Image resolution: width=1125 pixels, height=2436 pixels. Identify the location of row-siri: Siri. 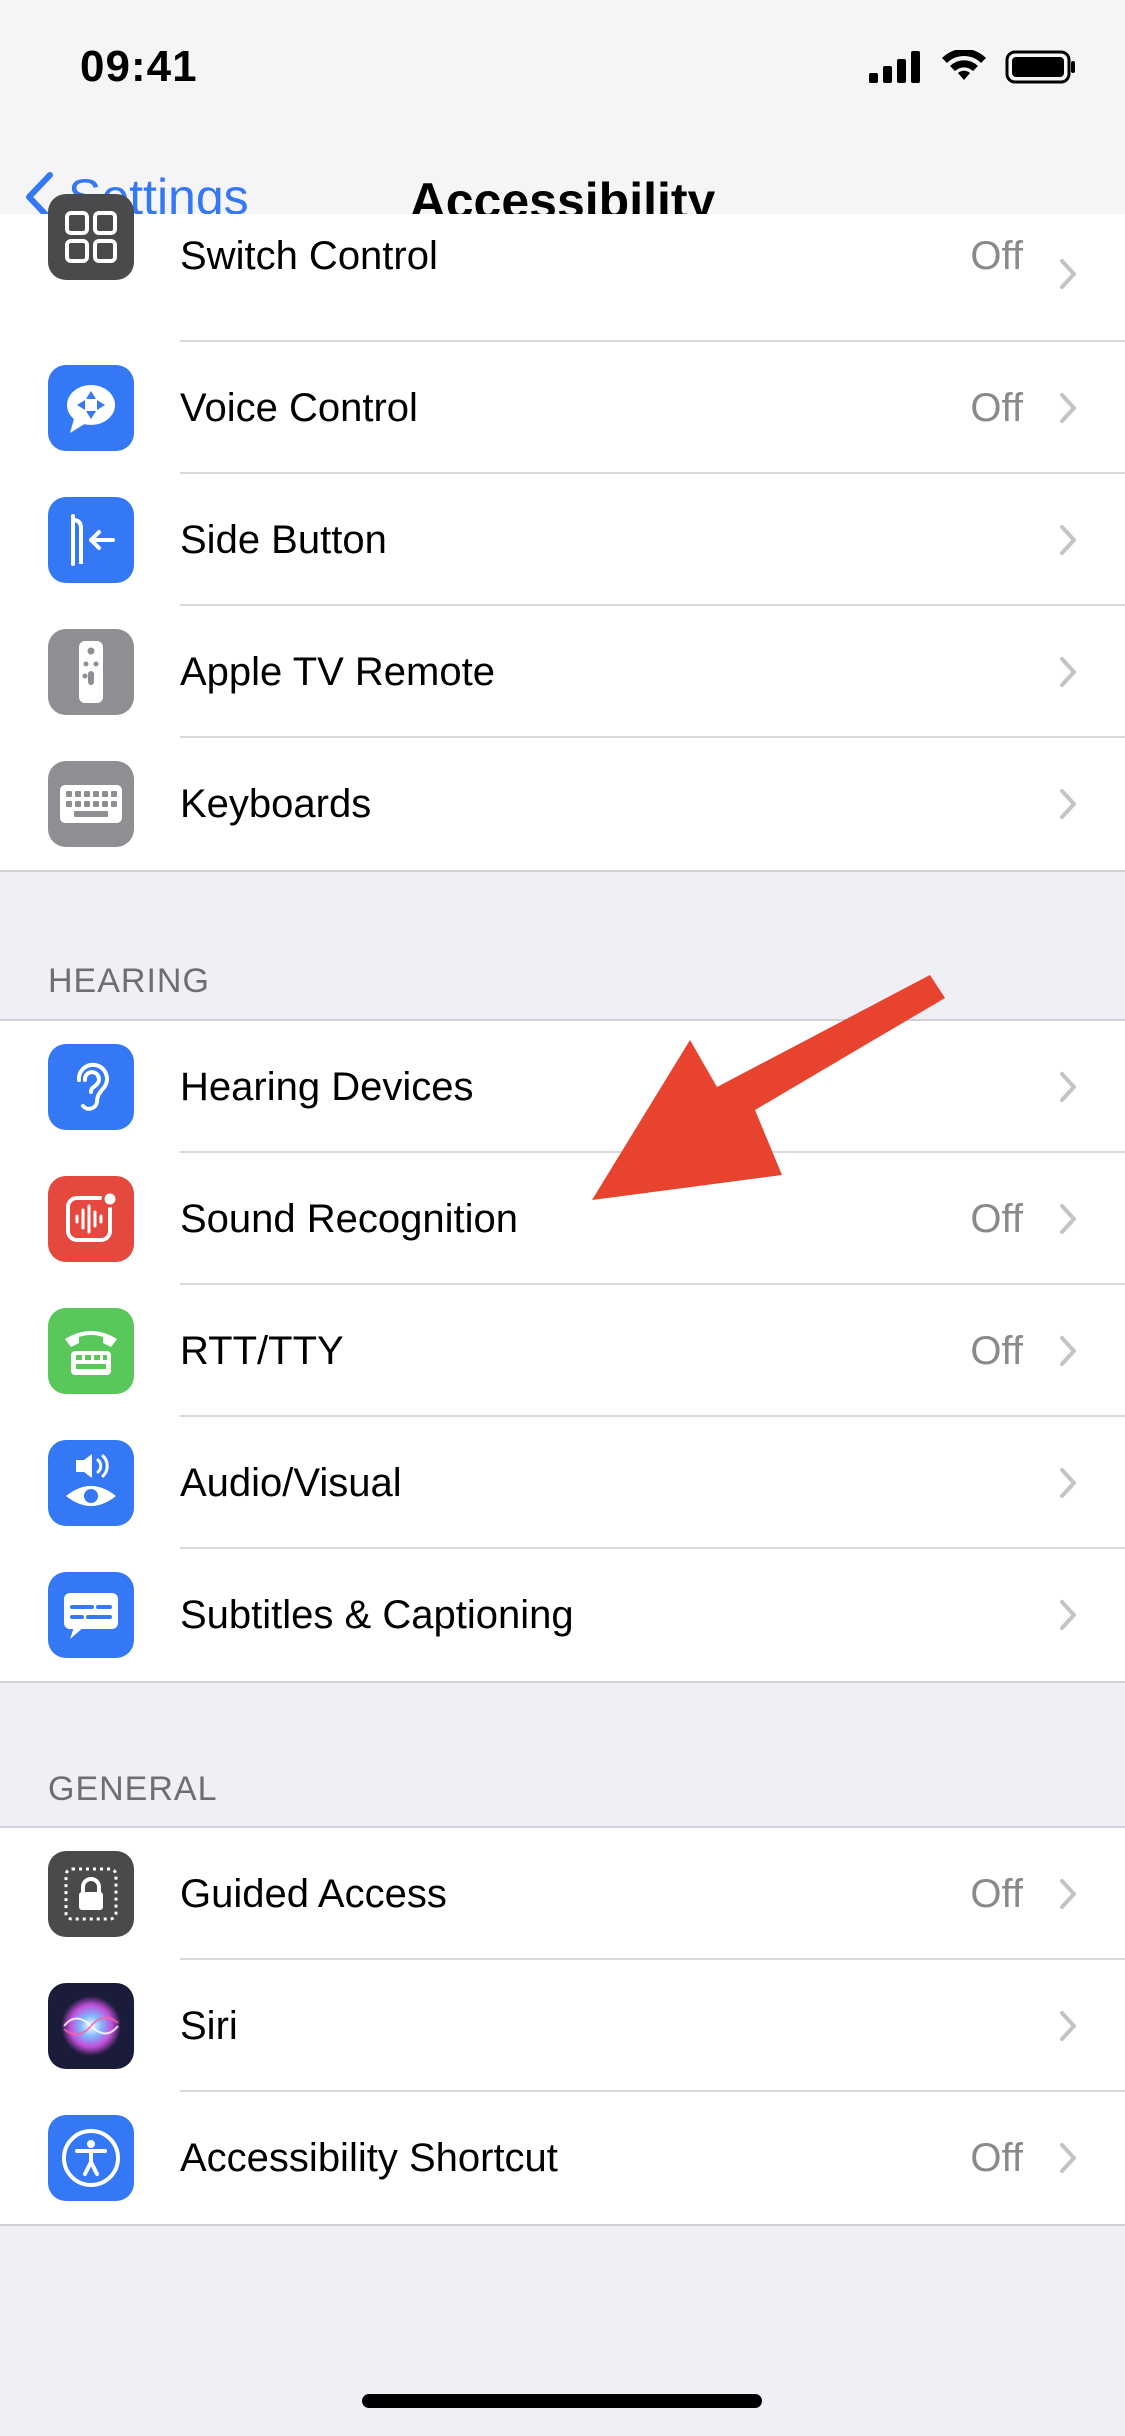
(562, 2026).